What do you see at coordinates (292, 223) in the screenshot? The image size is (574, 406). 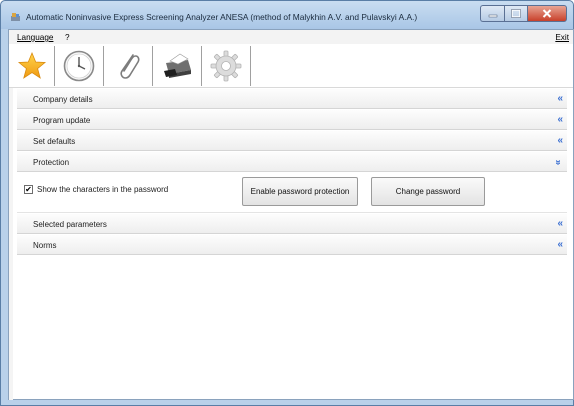 I see `panel-selected-parameters: Selected parameters «` at bounding box center [292, 223].